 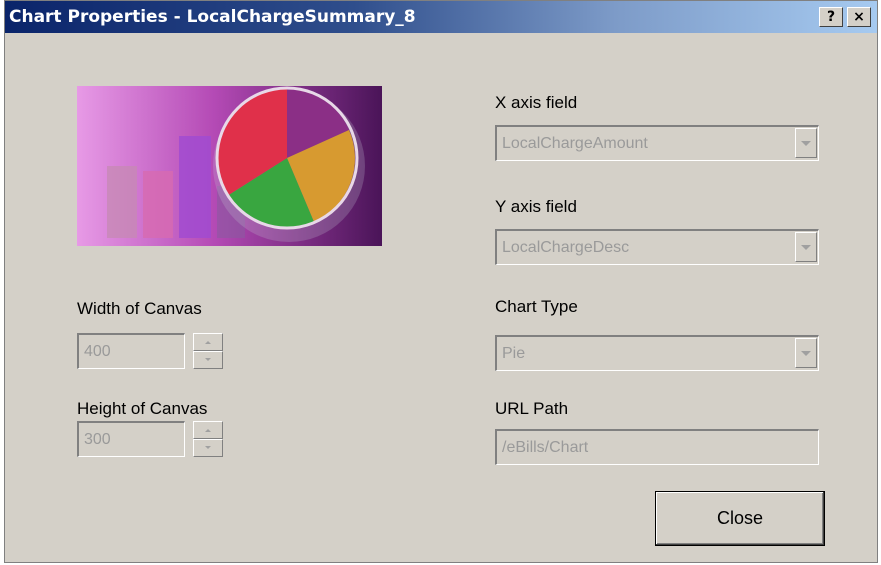 I want to click on canvas-width-label: Width of Canvas, so click(x=139, y=308).